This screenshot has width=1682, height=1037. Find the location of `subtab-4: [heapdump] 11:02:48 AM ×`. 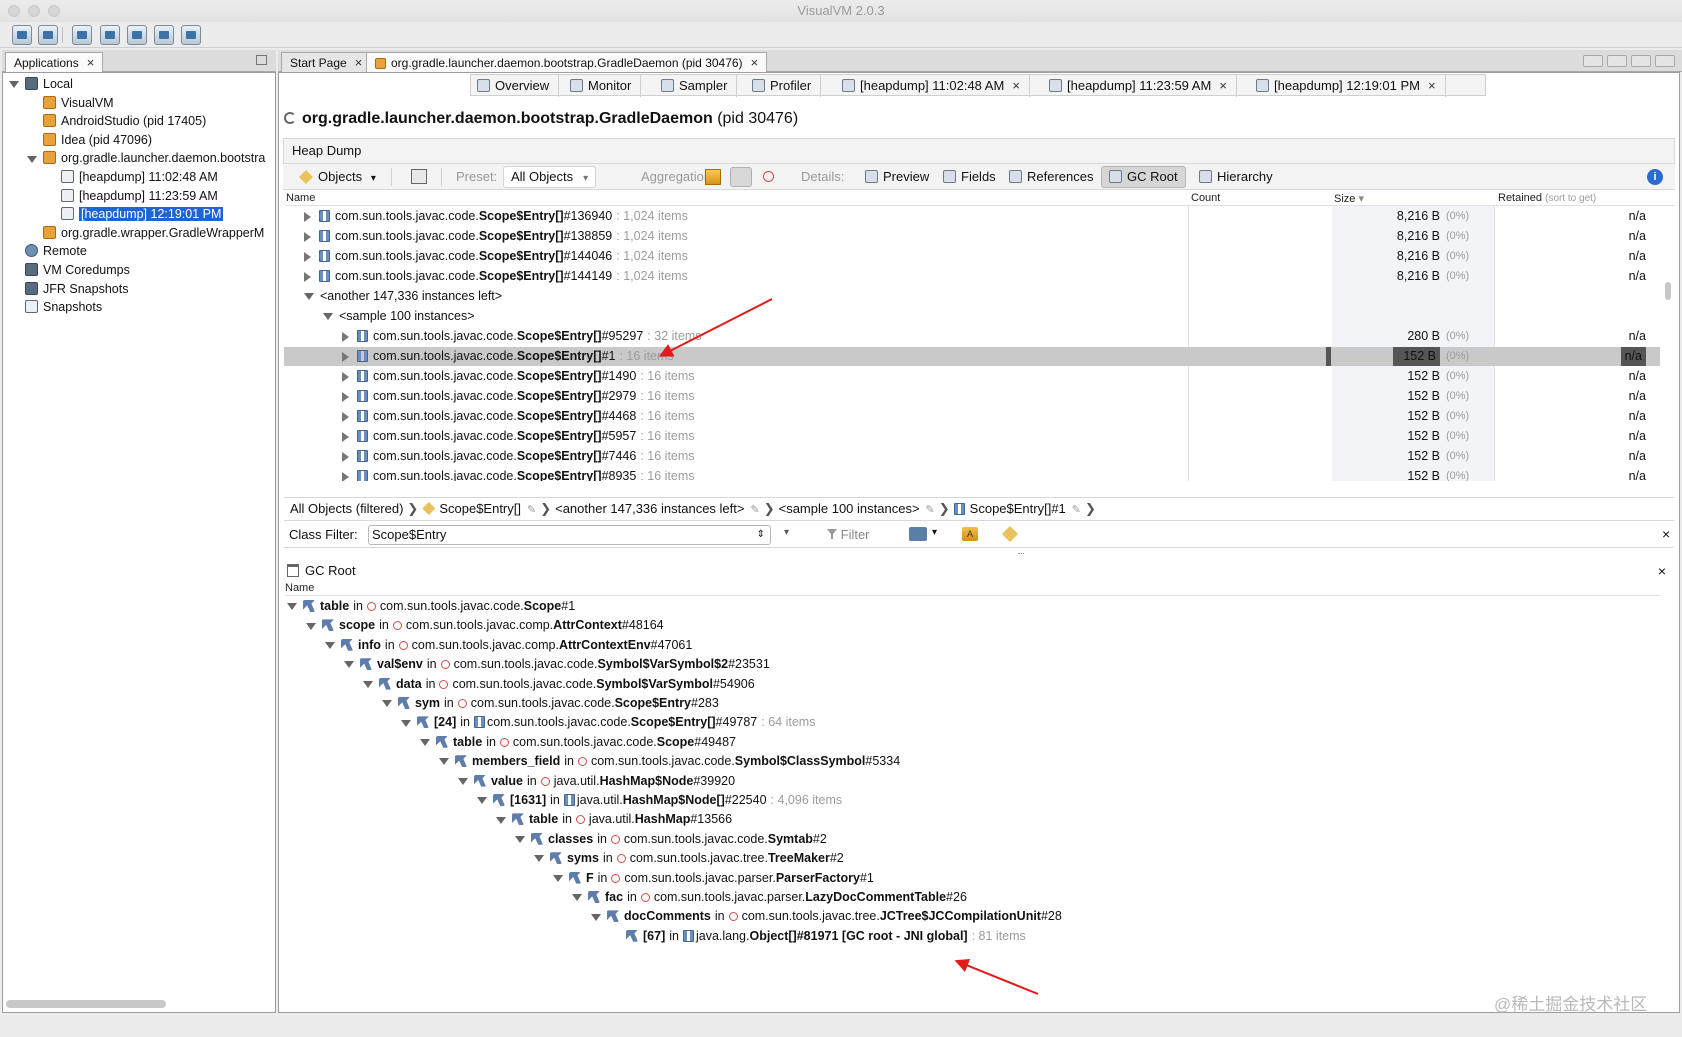

subtab-4: [heapdump] 11:02:48 AM × is located at coordinates (933, 86).